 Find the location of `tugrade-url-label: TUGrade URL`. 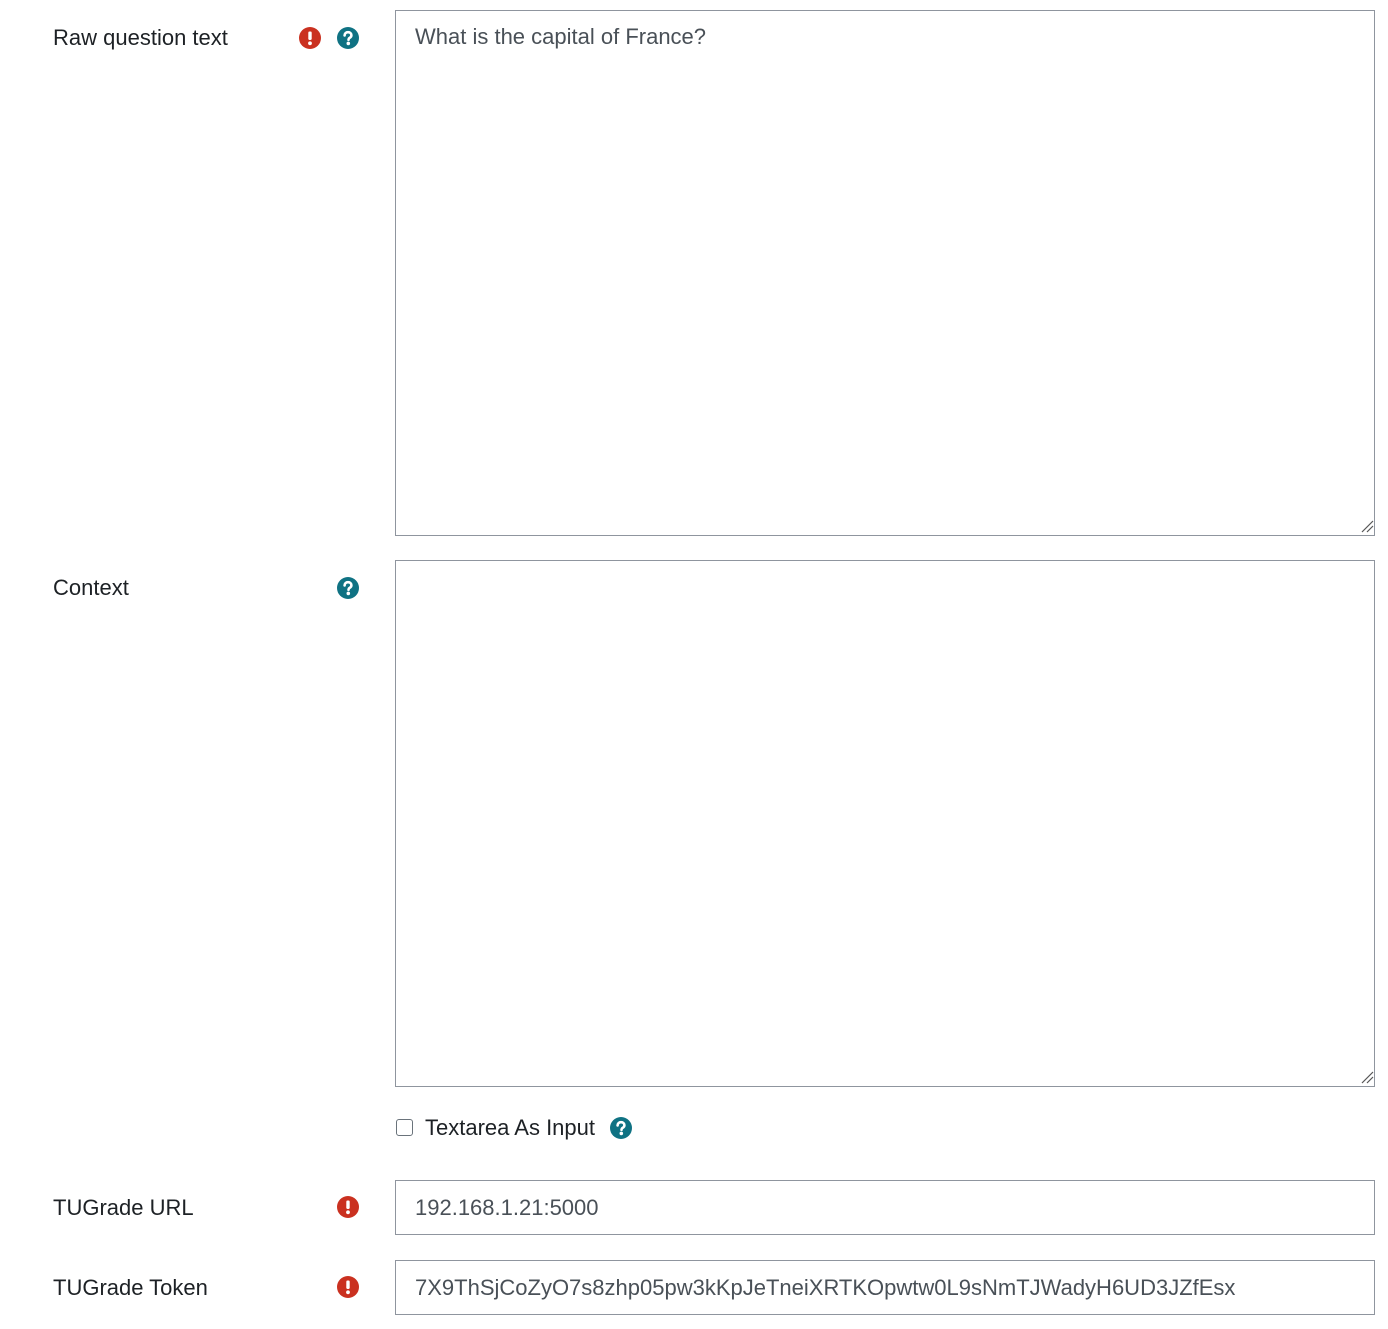

tugrade-url-label: TUGrade URL is located at coordinates (123, 1207).